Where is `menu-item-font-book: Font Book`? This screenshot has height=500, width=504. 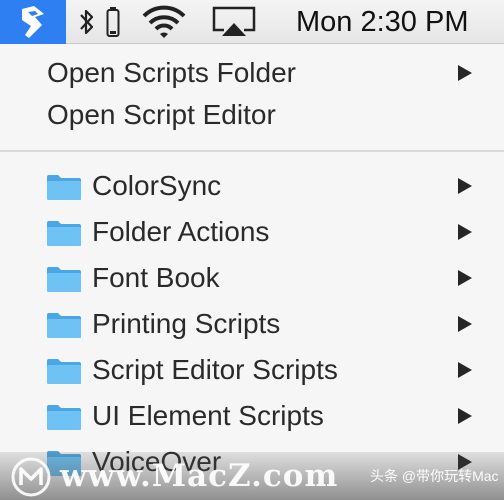
menu-item-font-book: Font Book is located at coordinates (252, 278).